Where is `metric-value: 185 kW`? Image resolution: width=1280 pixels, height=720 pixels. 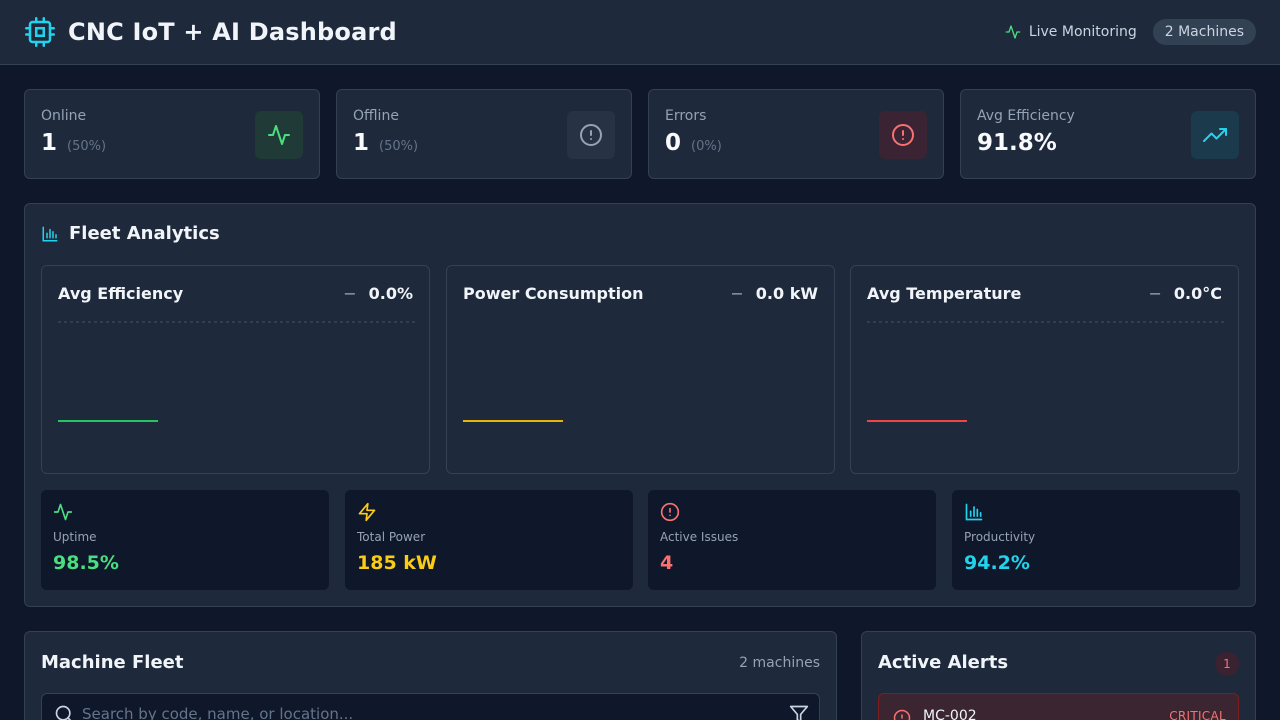 metric-value: 185 kW is located at coordinates (397, 563).